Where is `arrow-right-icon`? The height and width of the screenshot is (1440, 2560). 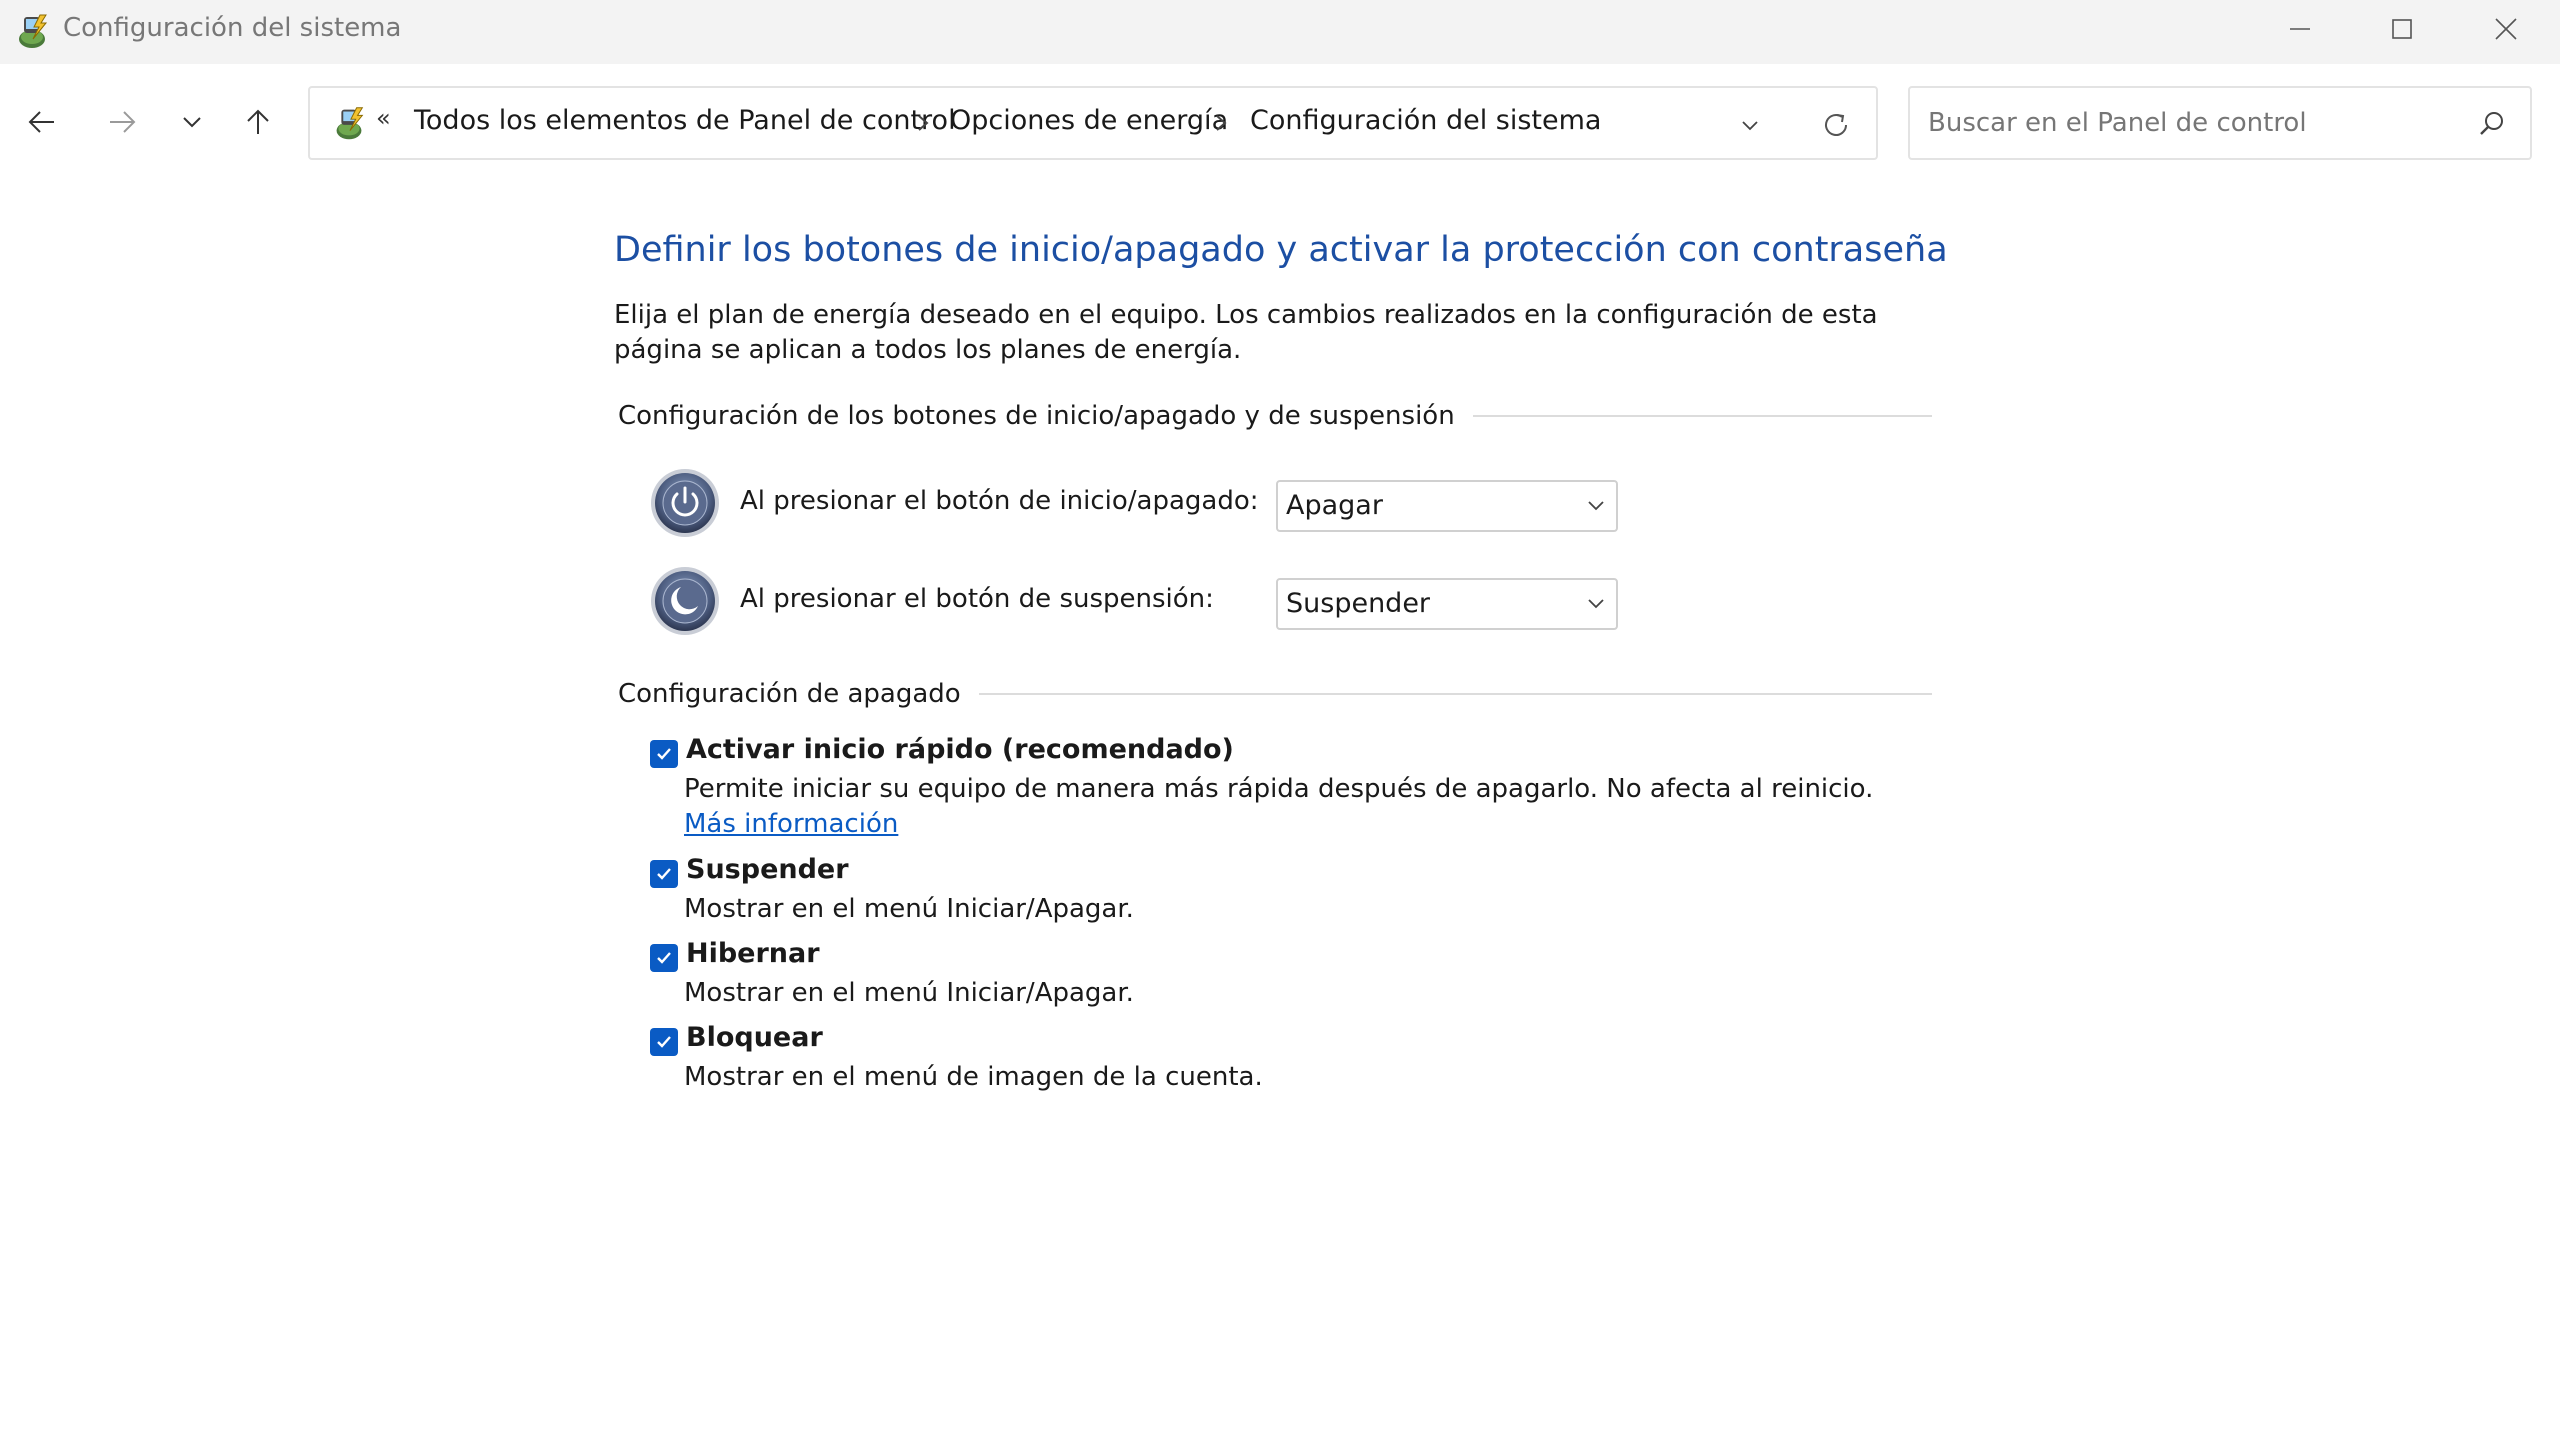
arrow-right-icon is located at coordinates (123, 122).